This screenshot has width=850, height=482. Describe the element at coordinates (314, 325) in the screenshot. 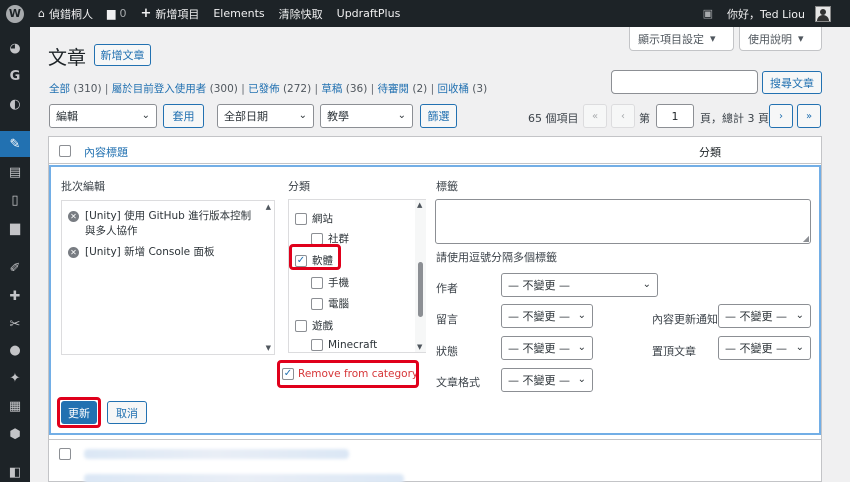

I see `category-item-games: 遊戲` at that location.